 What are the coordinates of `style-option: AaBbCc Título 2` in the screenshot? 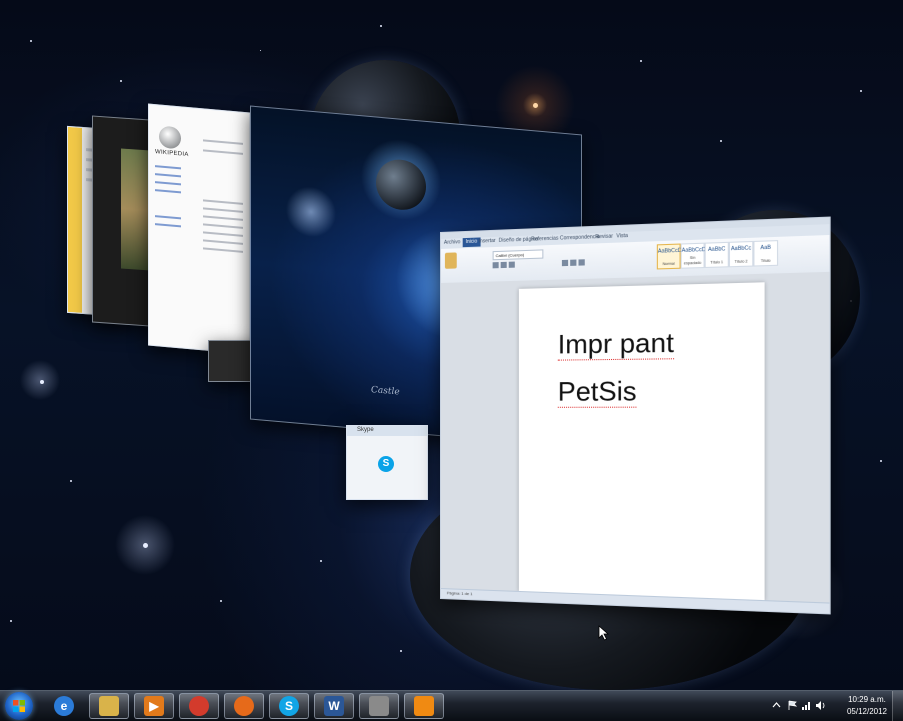 It's located at (741, 254).